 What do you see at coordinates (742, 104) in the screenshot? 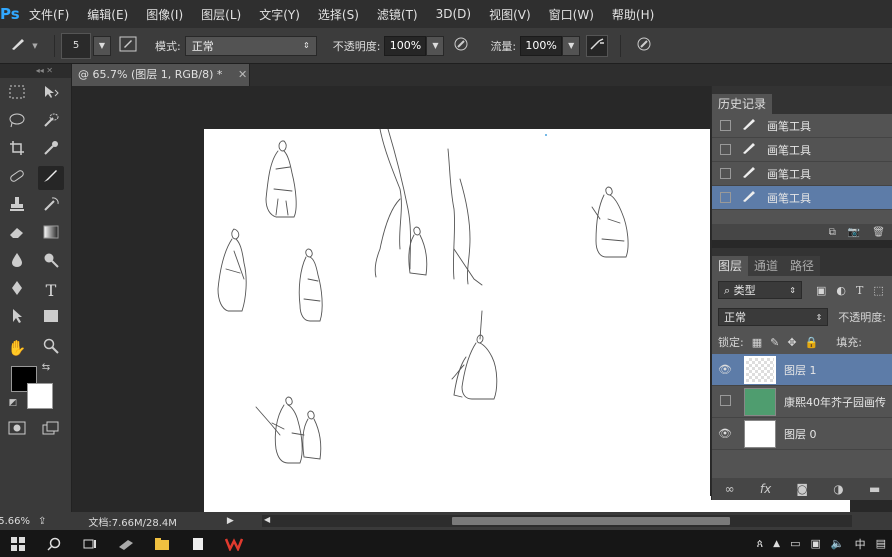
I see `tab-history: 历史记录` at bounding box center [742, 104].